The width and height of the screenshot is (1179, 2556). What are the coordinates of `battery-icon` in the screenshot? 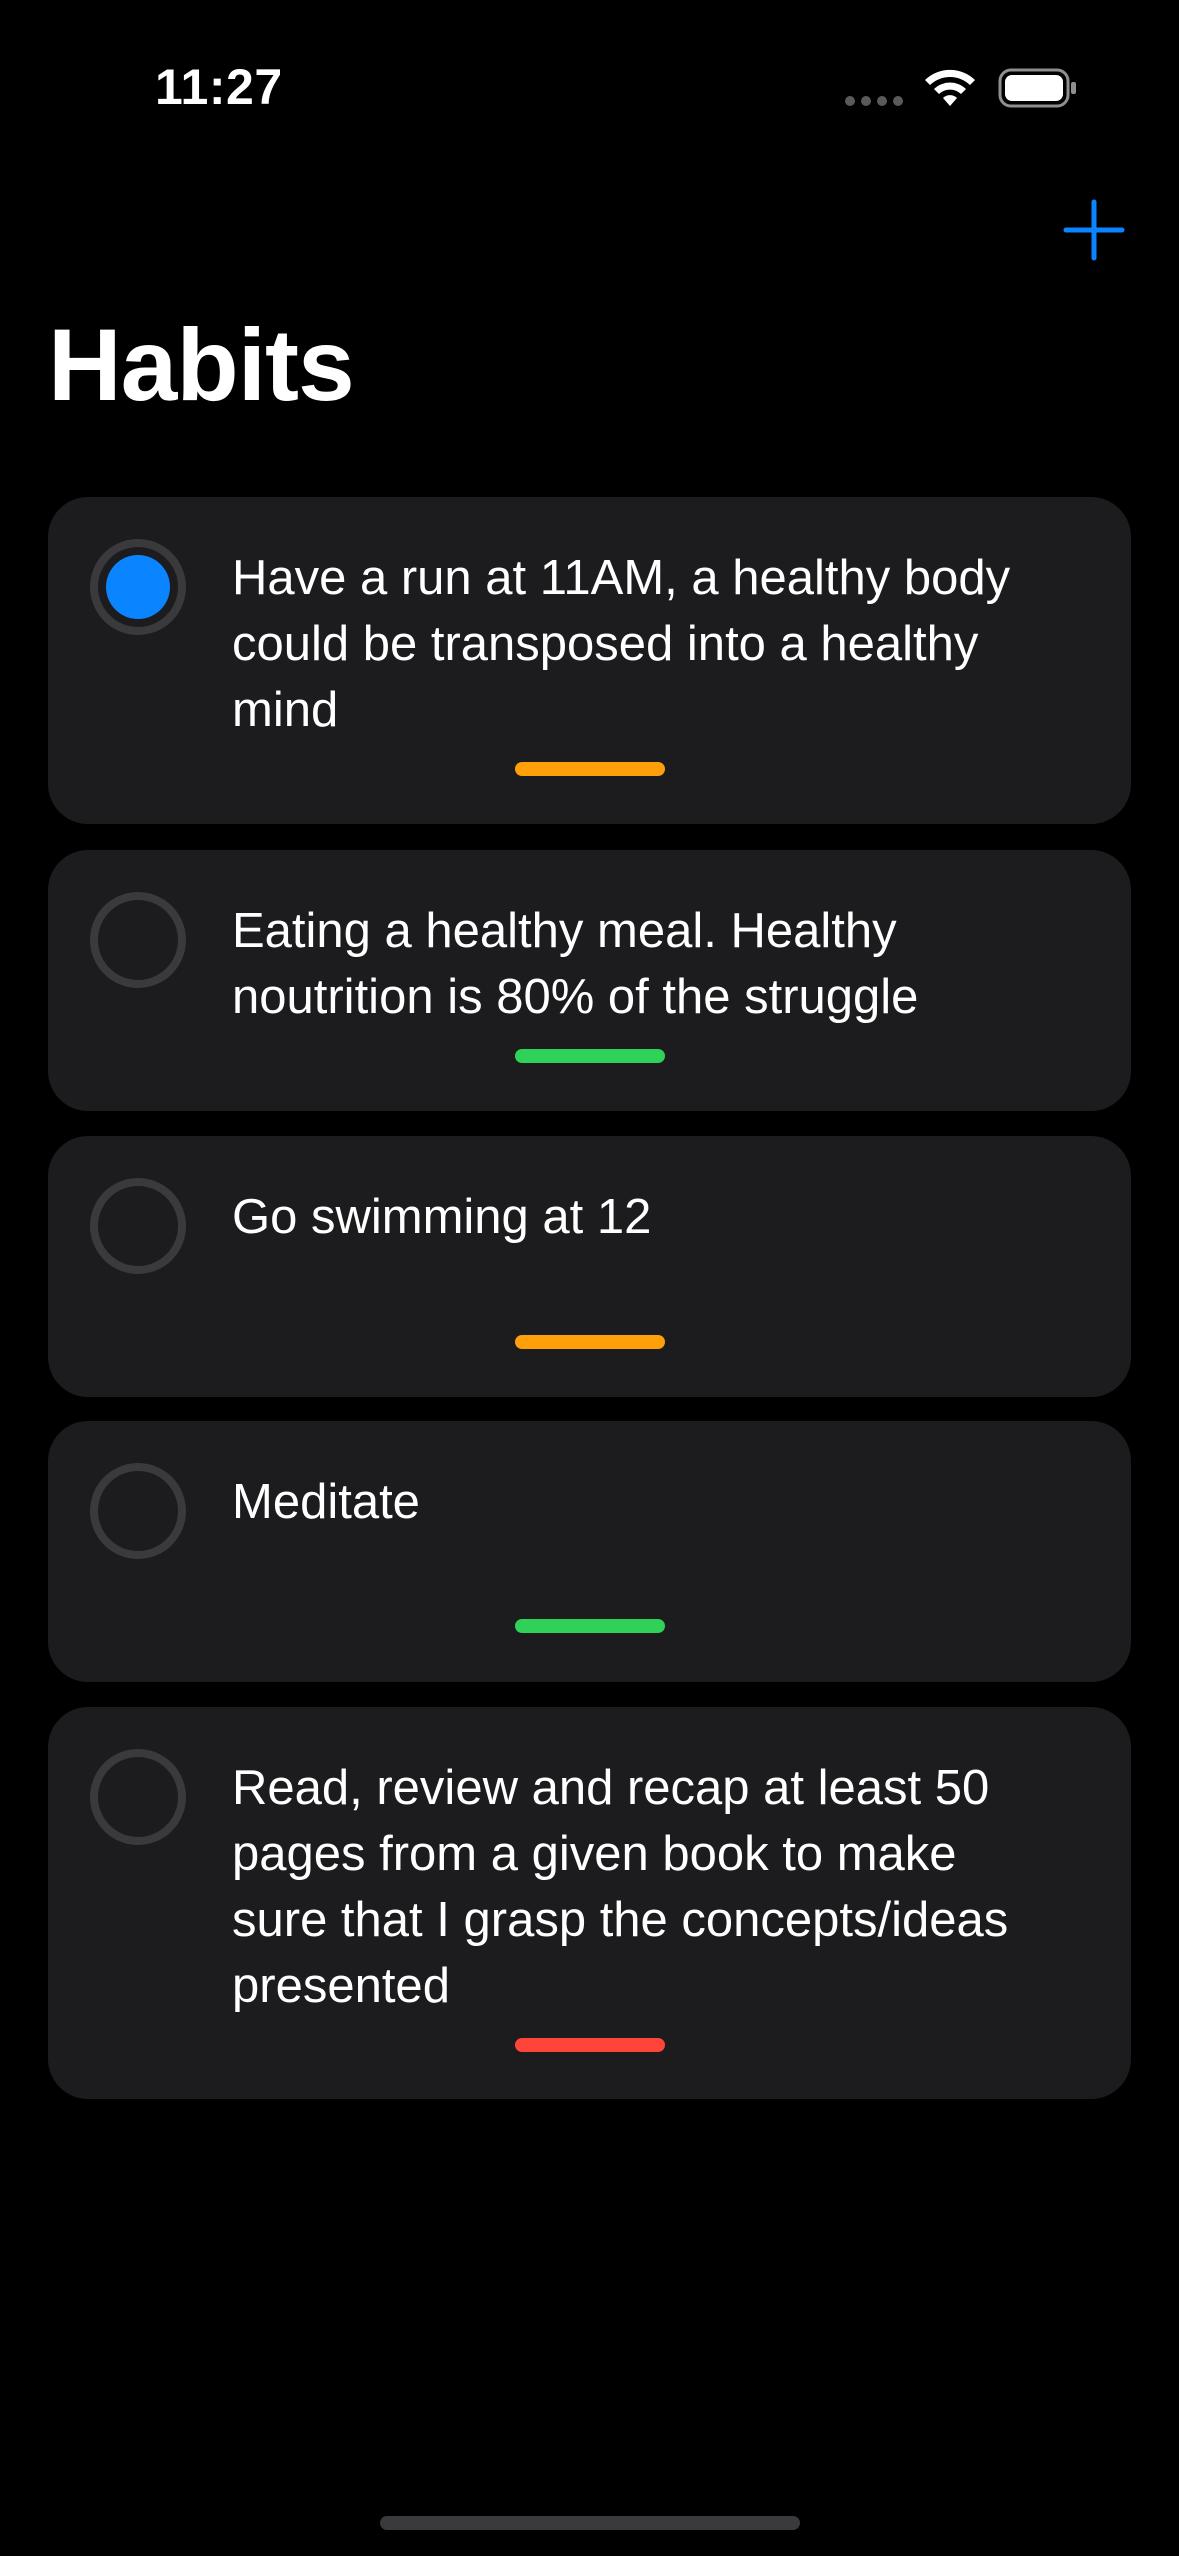 It's located at (1037, 88).